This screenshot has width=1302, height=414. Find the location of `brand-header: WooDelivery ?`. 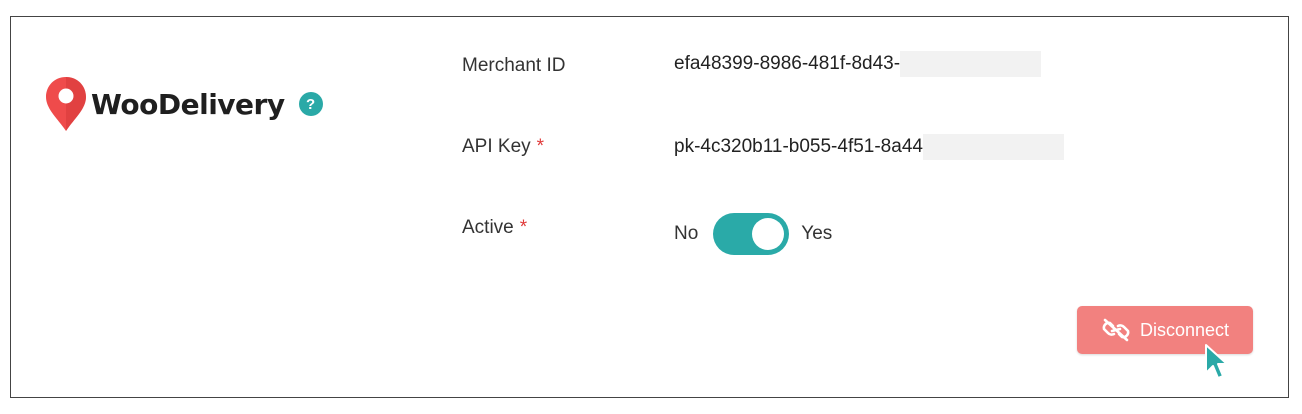

brand-header: WooDelivery ? is located at coordinates (183, 104).